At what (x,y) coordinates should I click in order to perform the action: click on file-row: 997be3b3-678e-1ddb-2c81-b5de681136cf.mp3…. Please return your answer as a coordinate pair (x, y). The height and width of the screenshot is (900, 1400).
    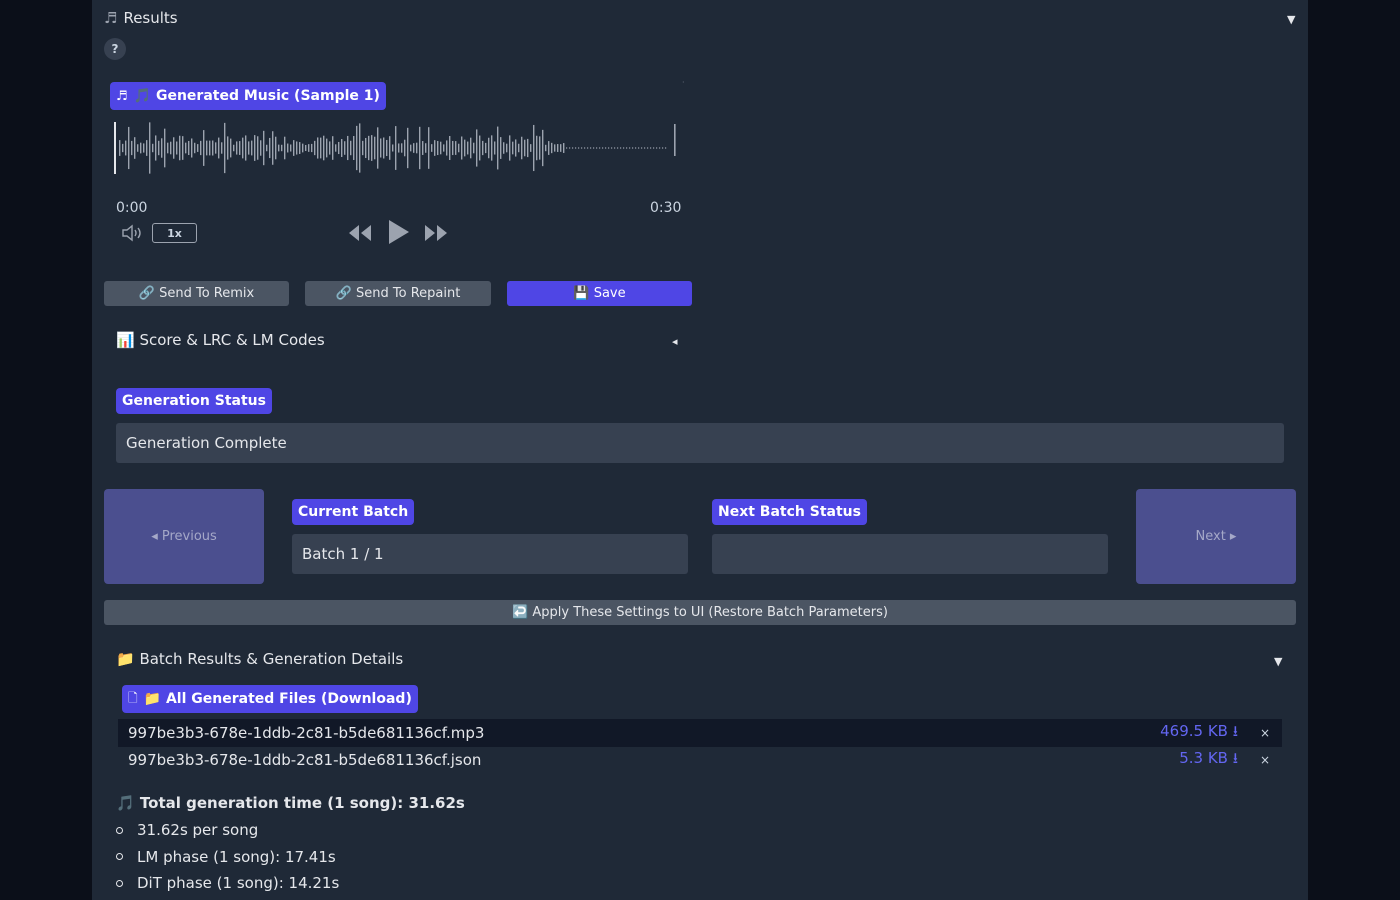
    Looking at the image, I should click on (700, 733).